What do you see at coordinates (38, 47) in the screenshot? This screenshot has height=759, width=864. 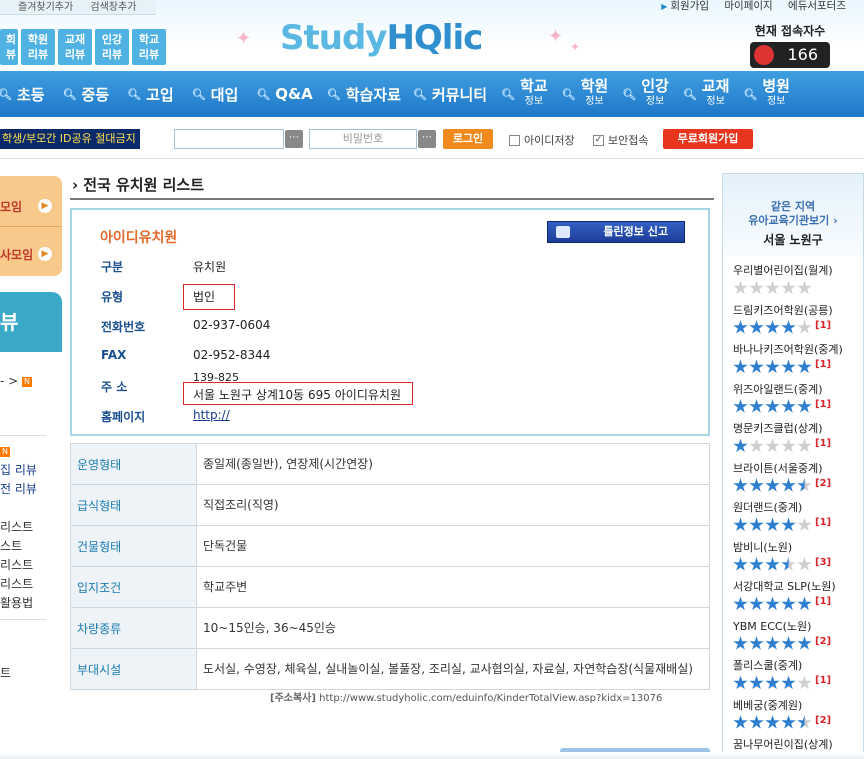 I see `mini-tab-academy-review: 학원 리뷰` at bounding box center [38, 47].